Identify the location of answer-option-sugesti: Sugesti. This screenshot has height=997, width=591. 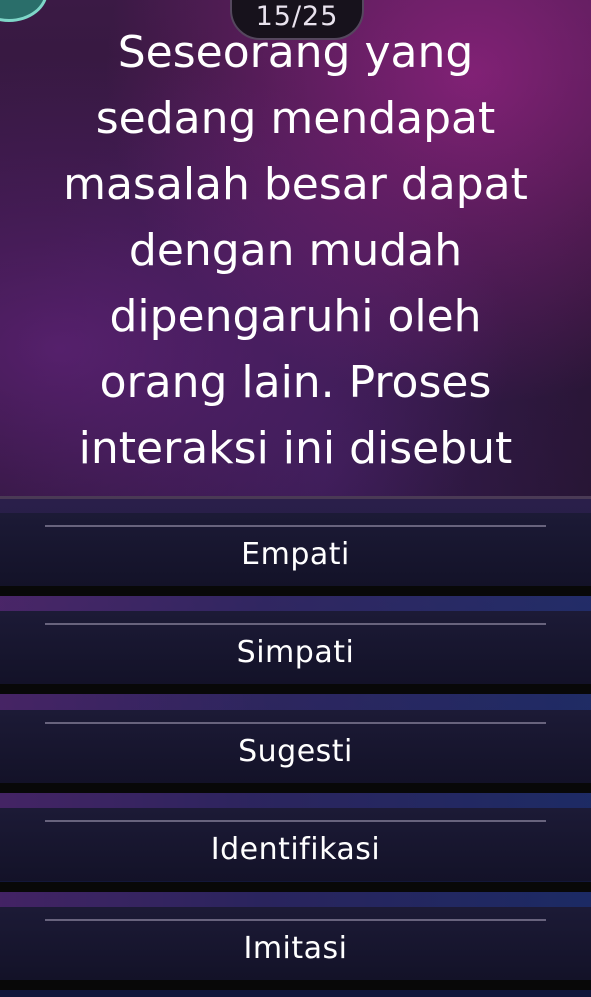
(295, 746).